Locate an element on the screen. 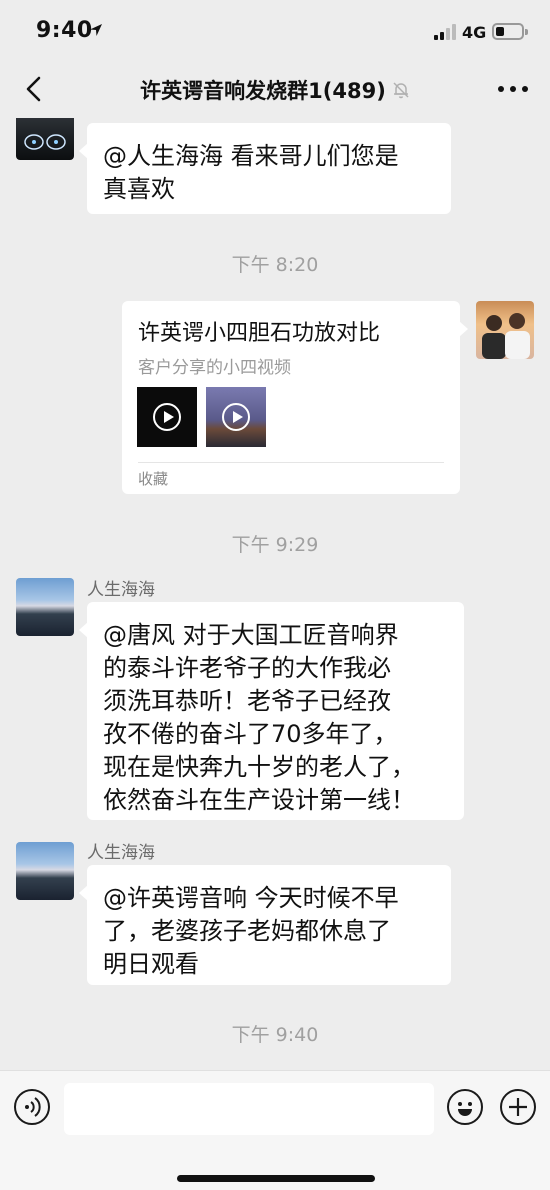 The height and width of the screenshot is (1190, 550). message-line: @人生海海 看来哥儿们您是 is located at coordinates (251, 156).